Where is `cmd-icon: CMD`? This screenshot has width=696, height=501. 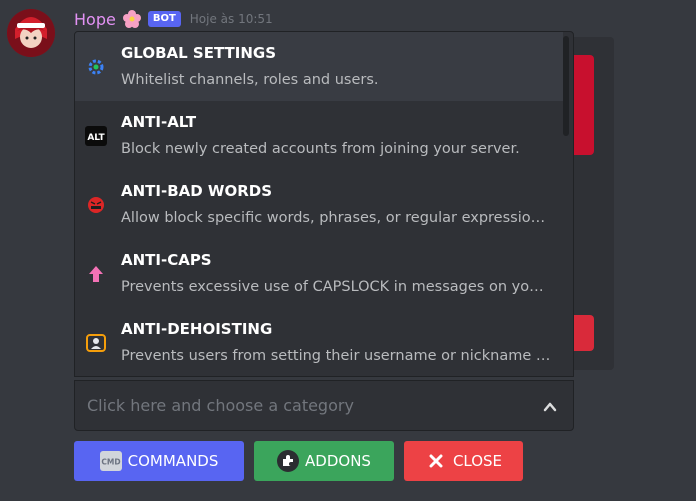 cmd-icon: CMD is located at coordinates (110, 461).